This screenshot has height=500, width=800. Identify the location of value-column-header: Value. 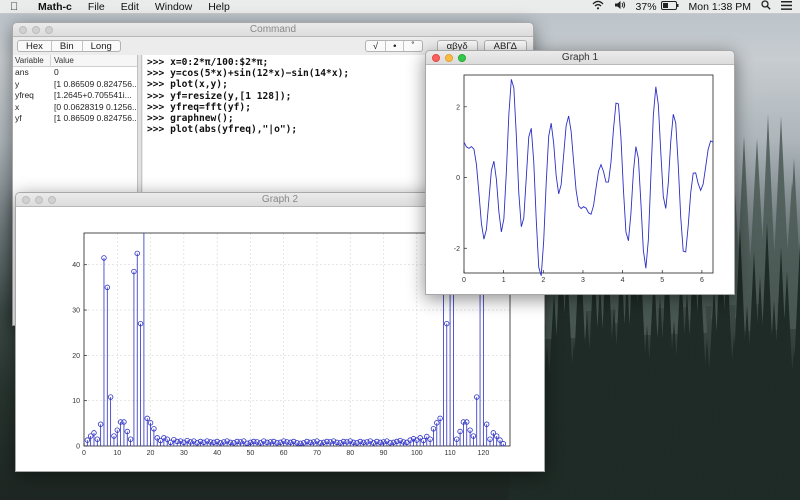
(62, 60).